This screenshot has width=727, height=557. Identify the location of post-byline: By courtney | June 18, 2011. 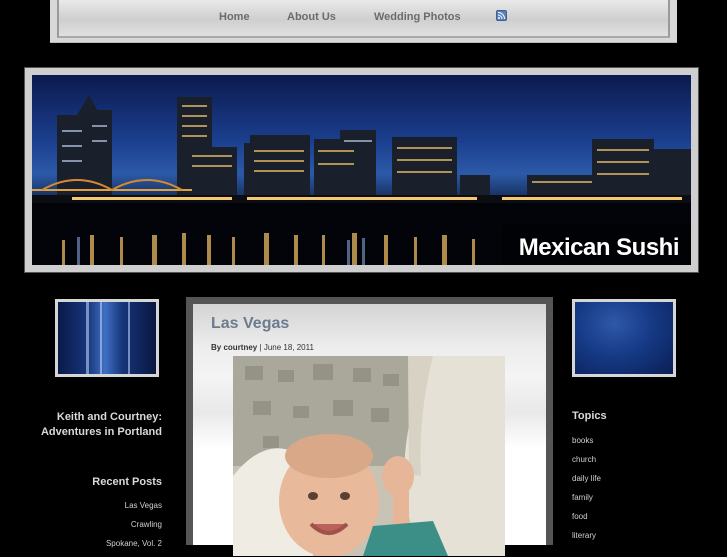
(262, 347).